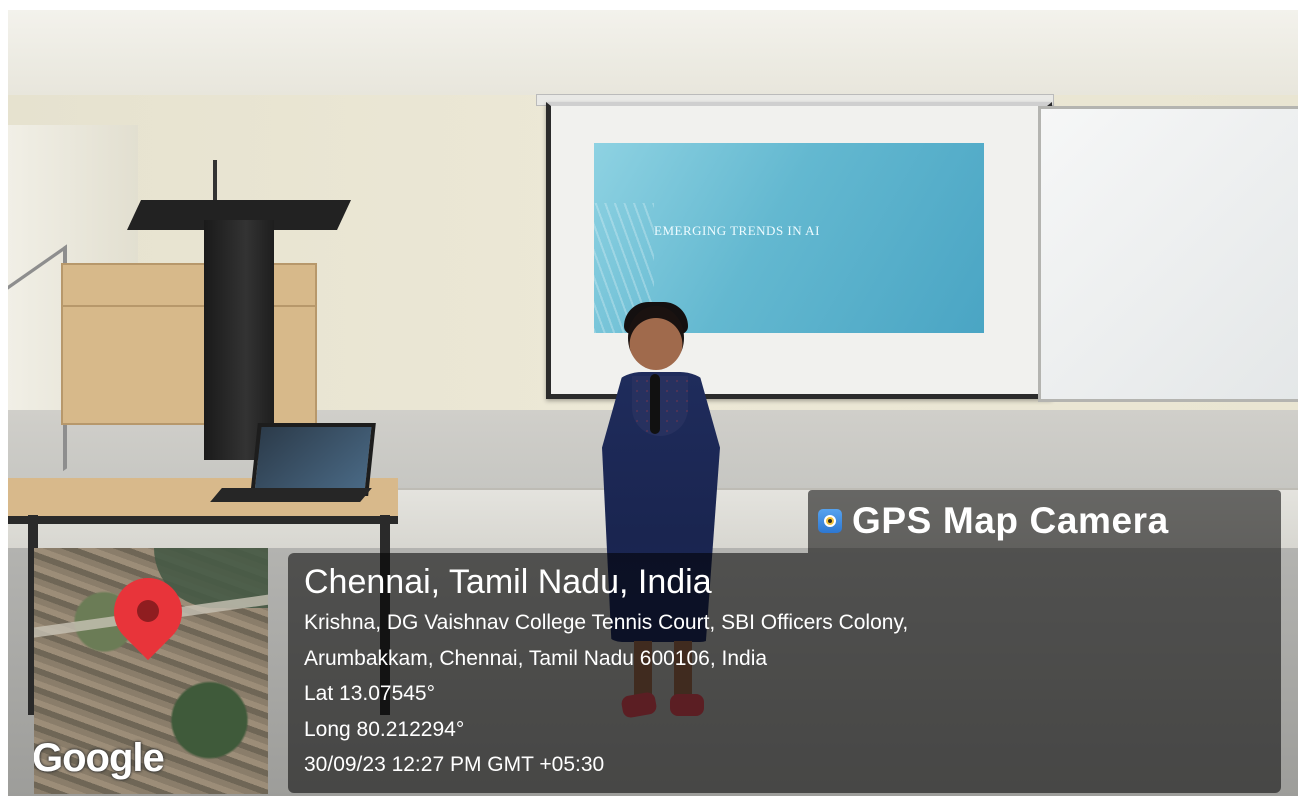  What do you see at coordinates (384, 729) in the screenshot?
I see `longitude: Long 80.212294°` at bounding box center [384, 729].